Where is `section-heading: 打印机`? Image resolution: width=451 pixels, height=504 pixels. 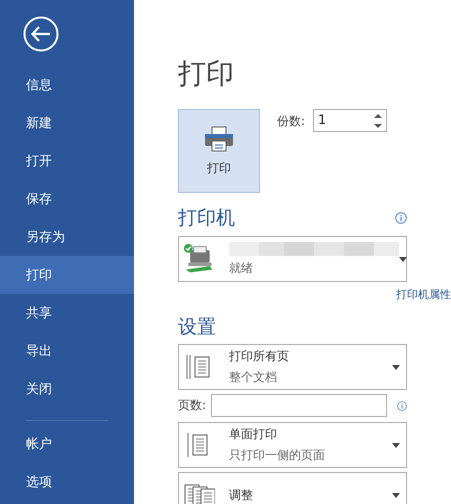
section-heading: 打印机 is located at coordinates (206, 218).